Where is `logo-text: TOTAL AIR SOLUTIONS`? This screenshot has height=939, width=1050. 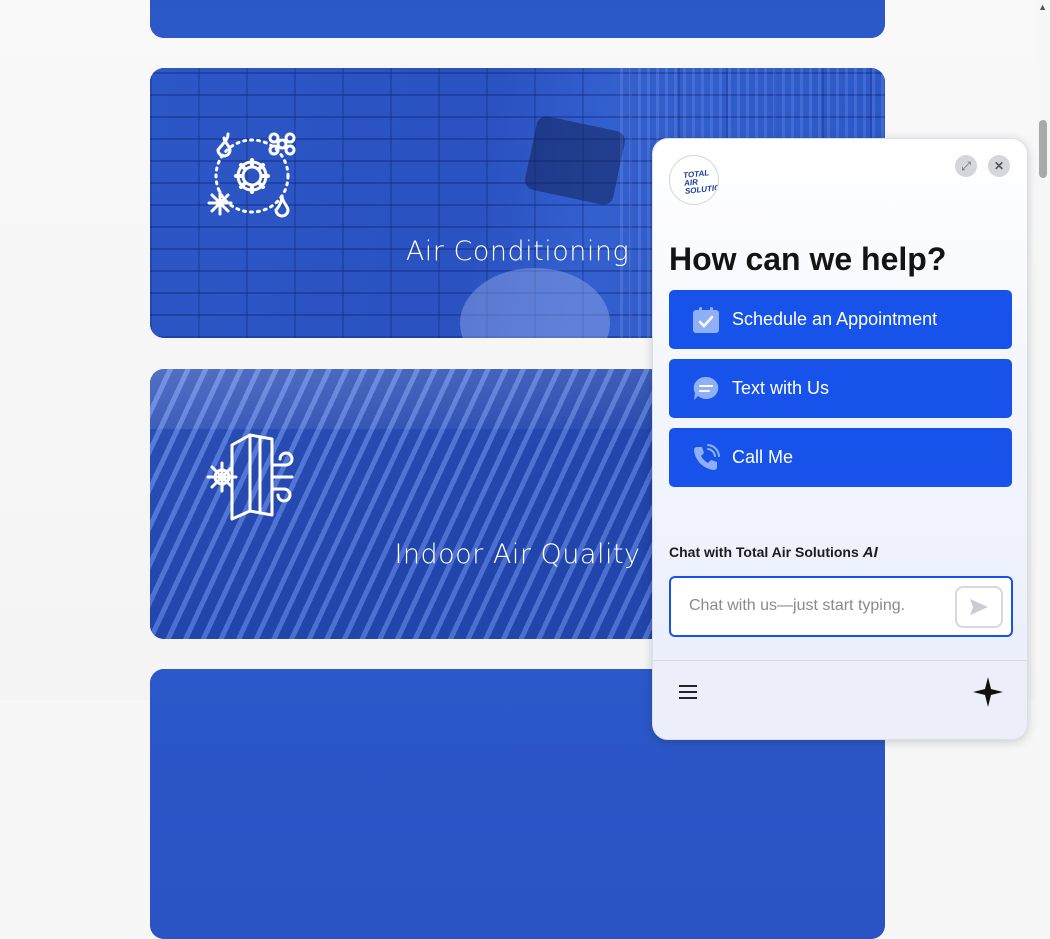 logo-text: TOTAL AIR SOLUTIONS is located at coordinates (700, 182).